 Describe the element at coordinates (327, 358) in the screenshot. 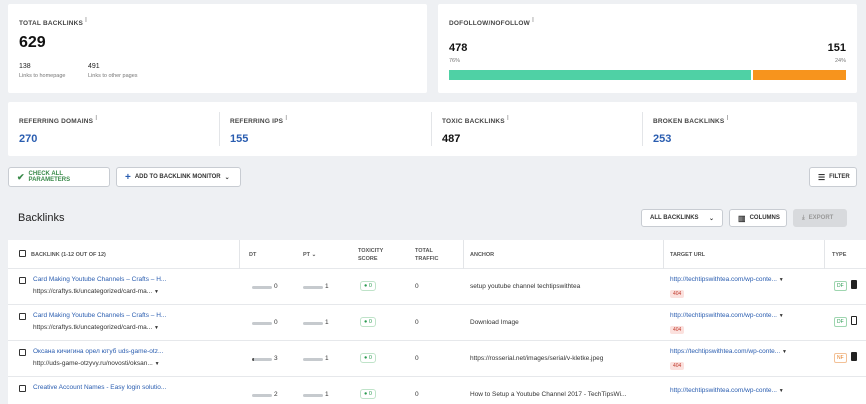

I see `pt-value: 1` at that location.